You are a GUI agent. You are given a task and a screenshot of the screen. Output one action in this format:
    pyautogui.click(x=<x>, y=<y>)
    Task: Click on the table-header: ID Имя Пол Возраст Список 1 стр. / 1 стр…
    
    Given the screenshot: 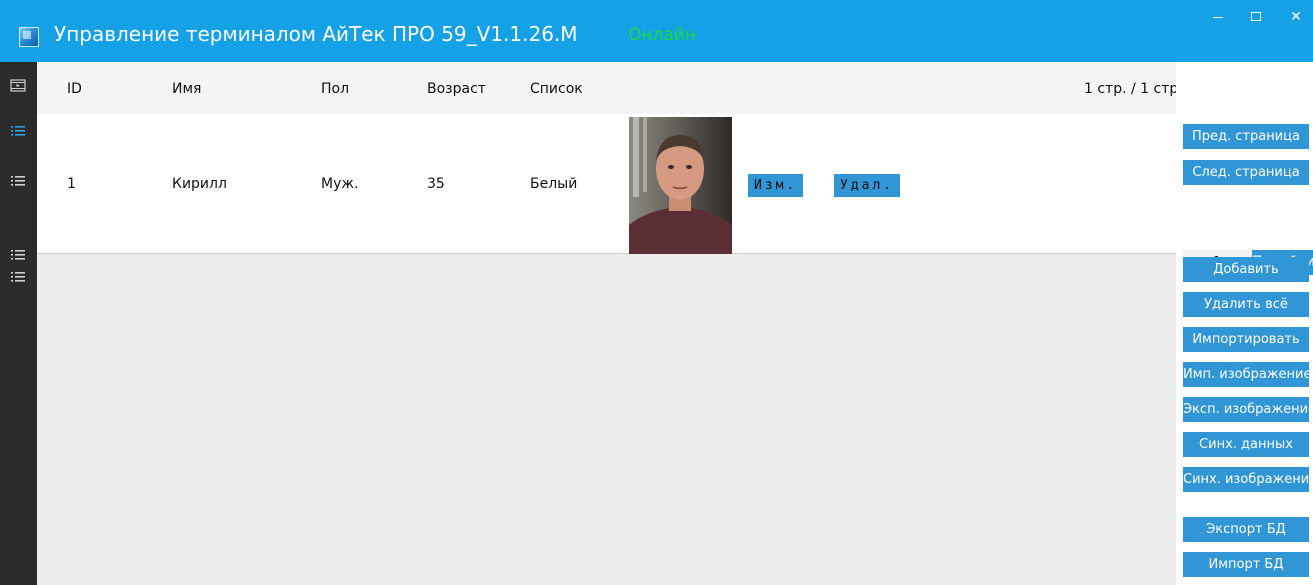 What is the action you would take?
    pyautogui.click(x=610, y=88)
    